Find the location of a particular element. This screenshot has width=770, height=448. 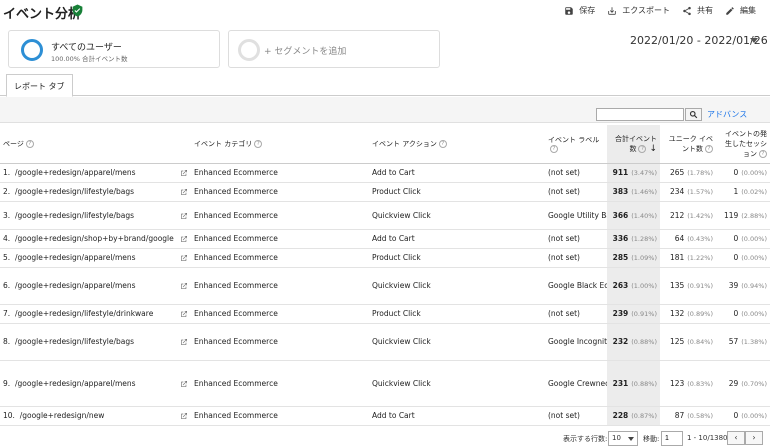

column-header-label: イベント ラベル? is located at coordinates (576, 144).